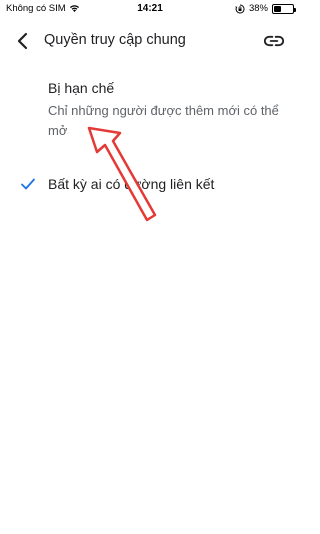  Describe the element at coordinates (258, 8) in the screenshot. I see `battery-percent: 38%` at that location.